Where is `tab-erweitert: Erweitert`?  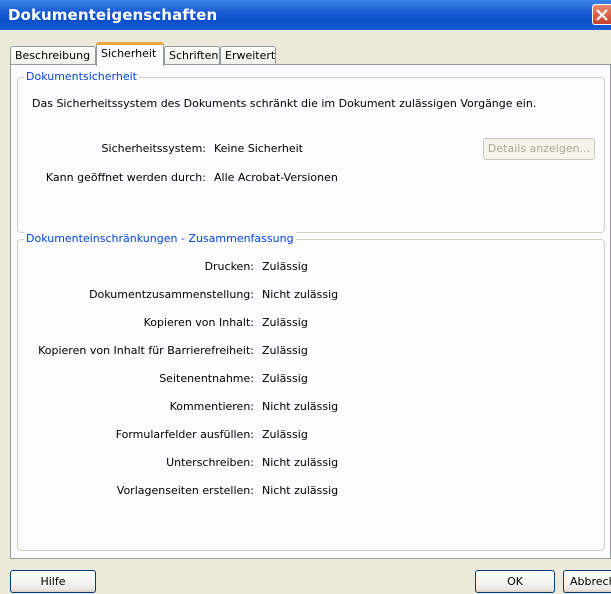
tab-erweitert: Erweitert is located at coordinates (248, 55).